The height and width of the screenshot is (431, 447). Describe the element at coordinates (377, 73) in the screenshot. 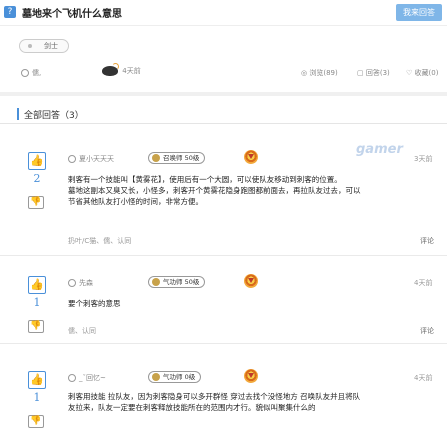

I see `answers-label: 回答(3)` at that location.